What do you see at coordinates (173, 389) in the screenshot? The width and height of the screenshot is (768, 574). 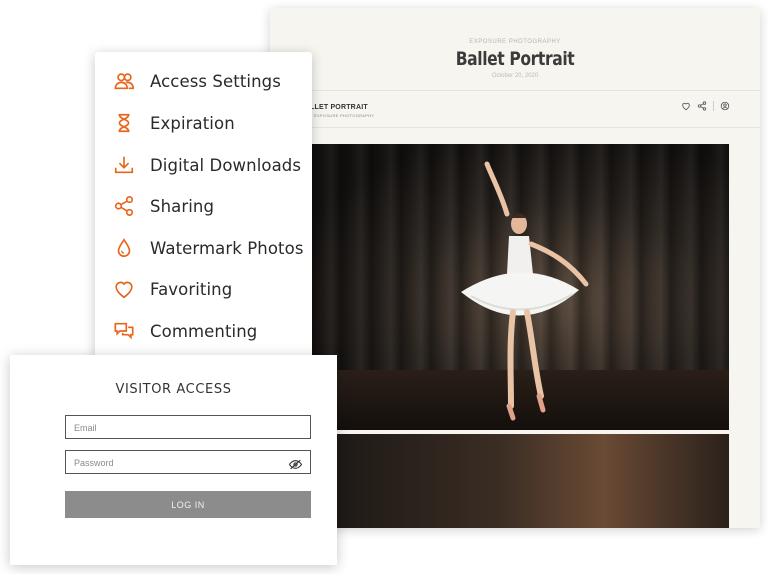 I see `visitor-access-heading: VISITOR ACCESS` at bounding box center [173, 389].